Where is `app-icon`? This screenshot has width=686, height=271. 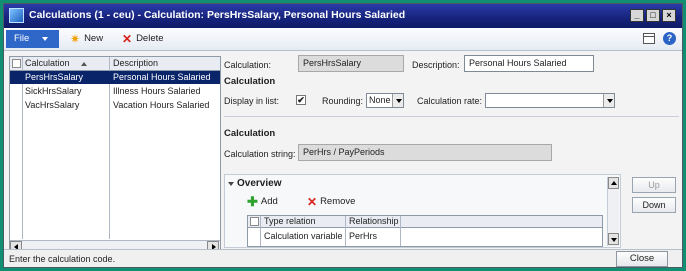
app-icon is located at coordinates (16, 15).